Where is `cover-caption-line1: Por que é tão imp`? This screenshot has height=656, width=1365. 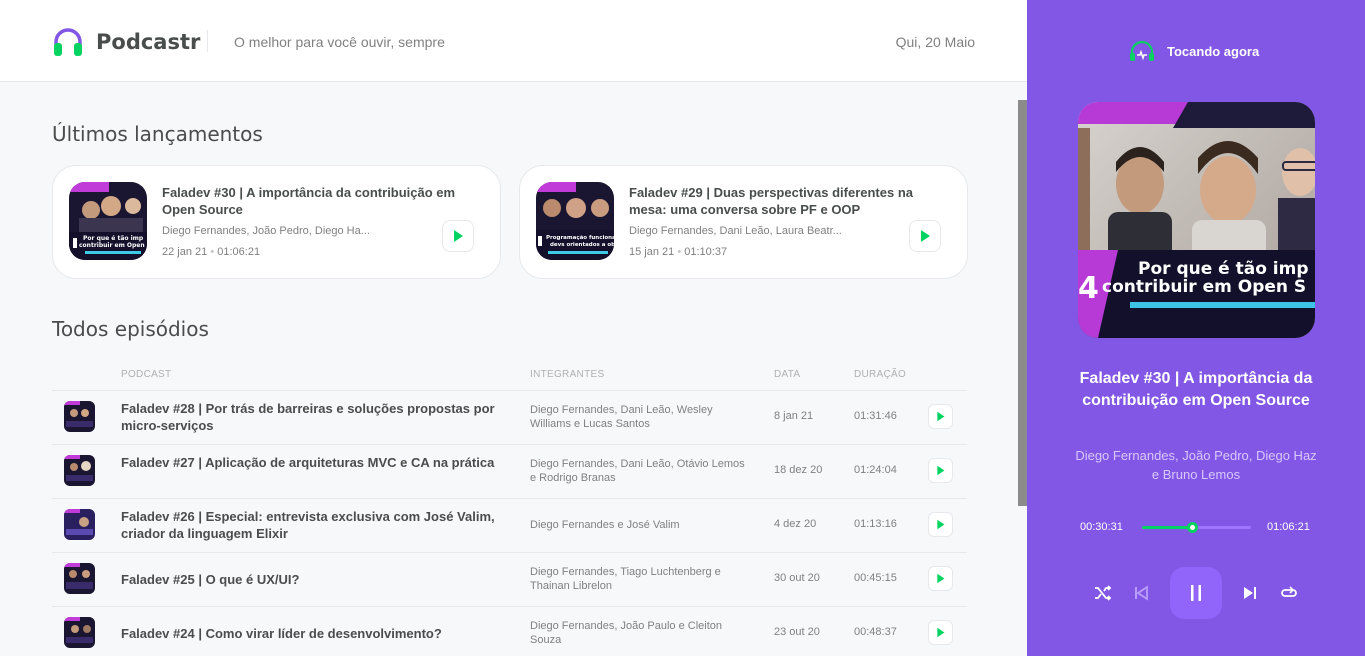
cover-caption-line1: Por que é tão imp is located at coordinates (1223, 269).